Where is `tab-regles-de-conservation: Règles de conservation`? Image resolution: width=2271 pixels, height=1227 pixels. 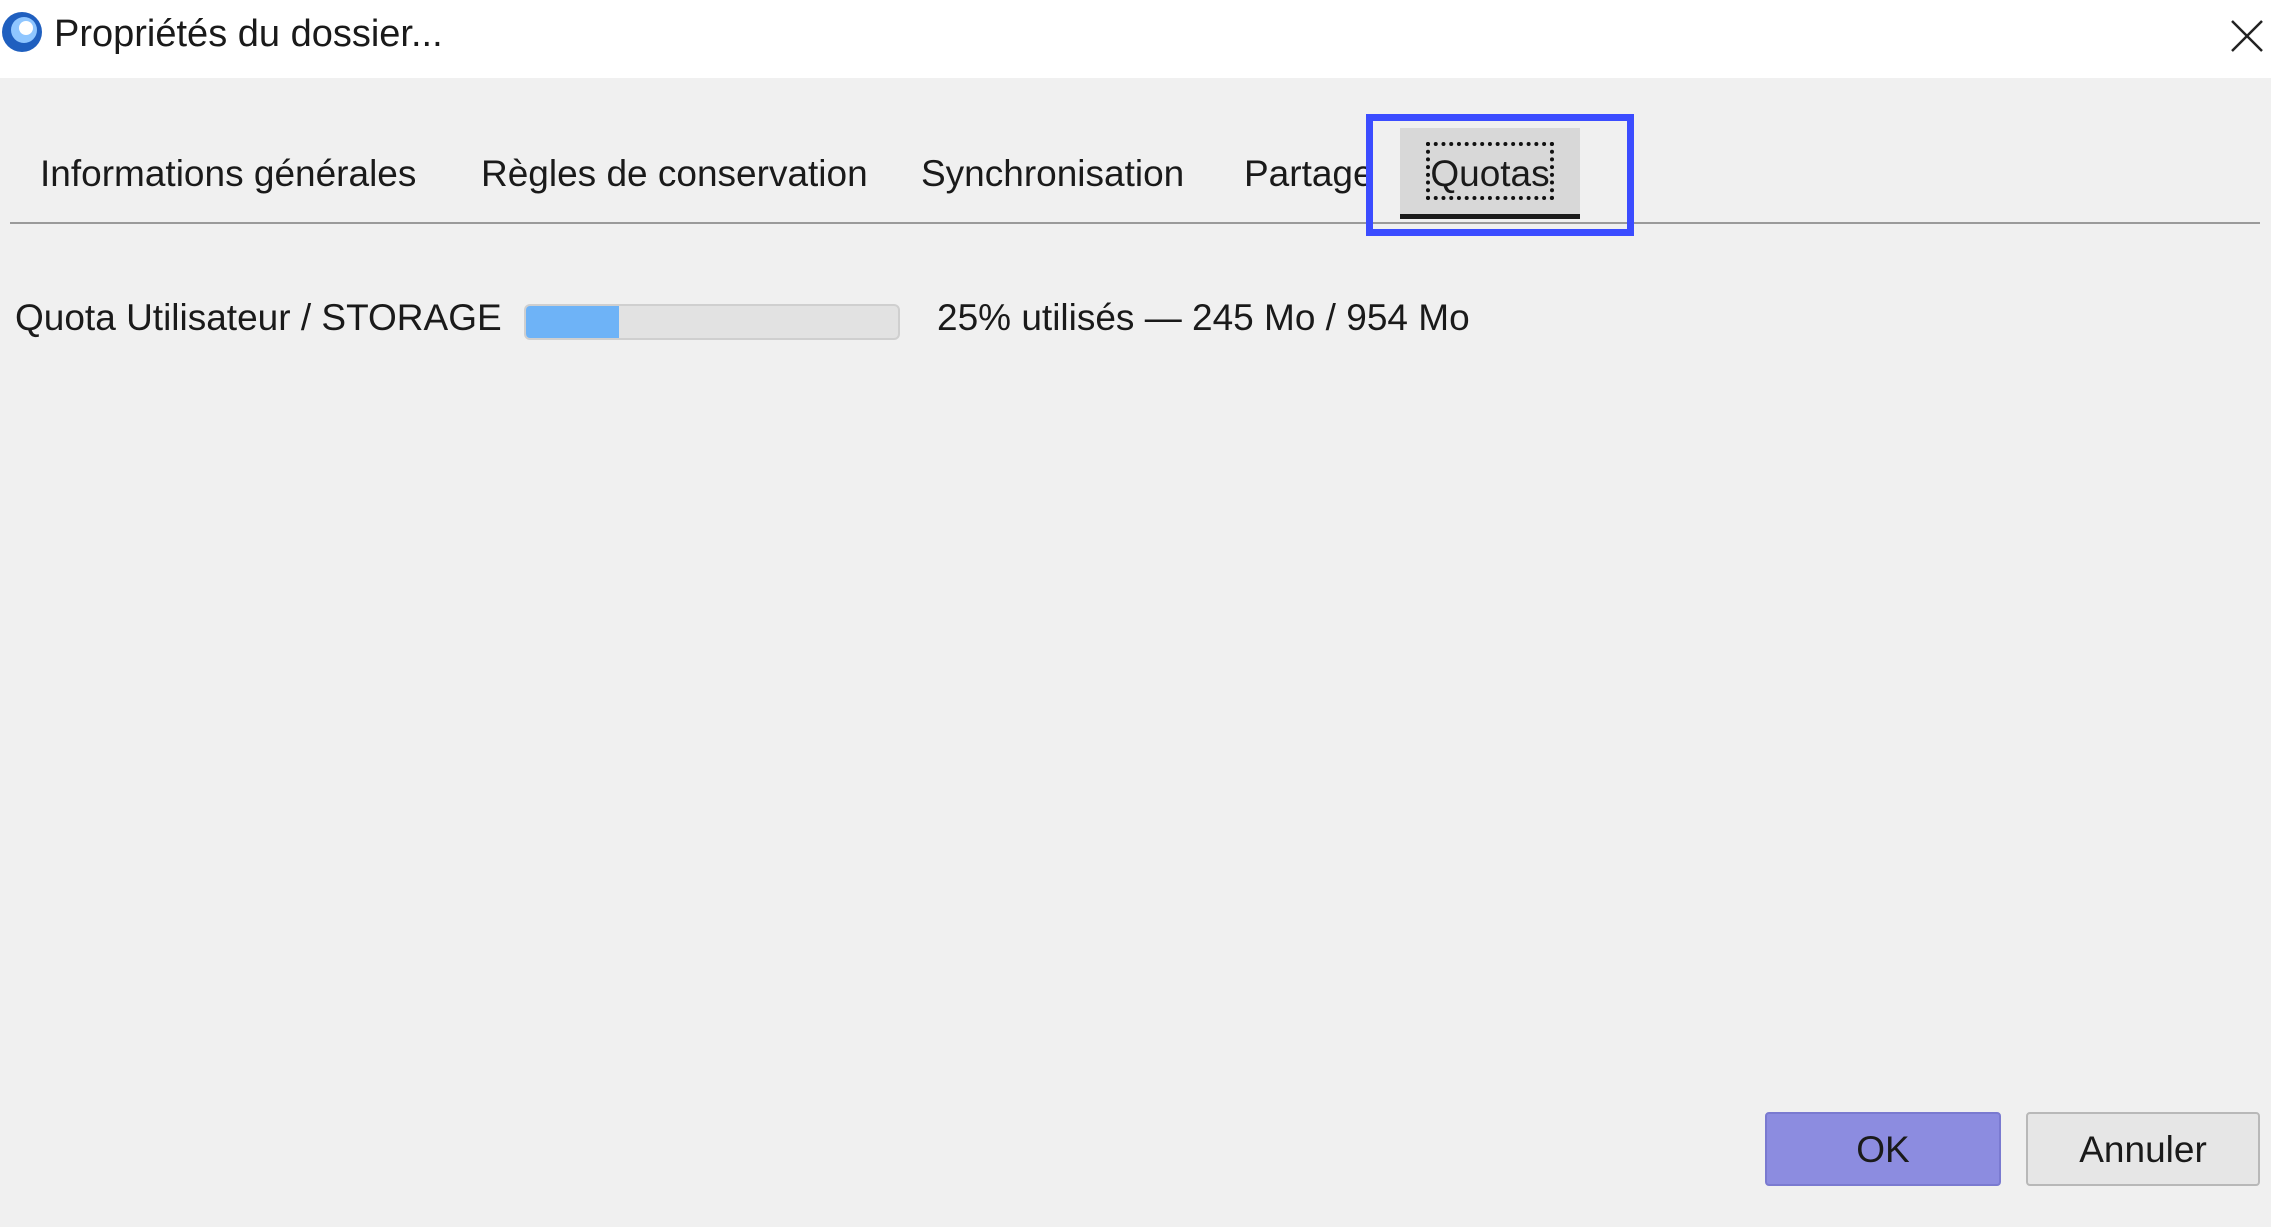
tab-regles-de-conservation: Règles de conservation is located at coordinates (674, 174).